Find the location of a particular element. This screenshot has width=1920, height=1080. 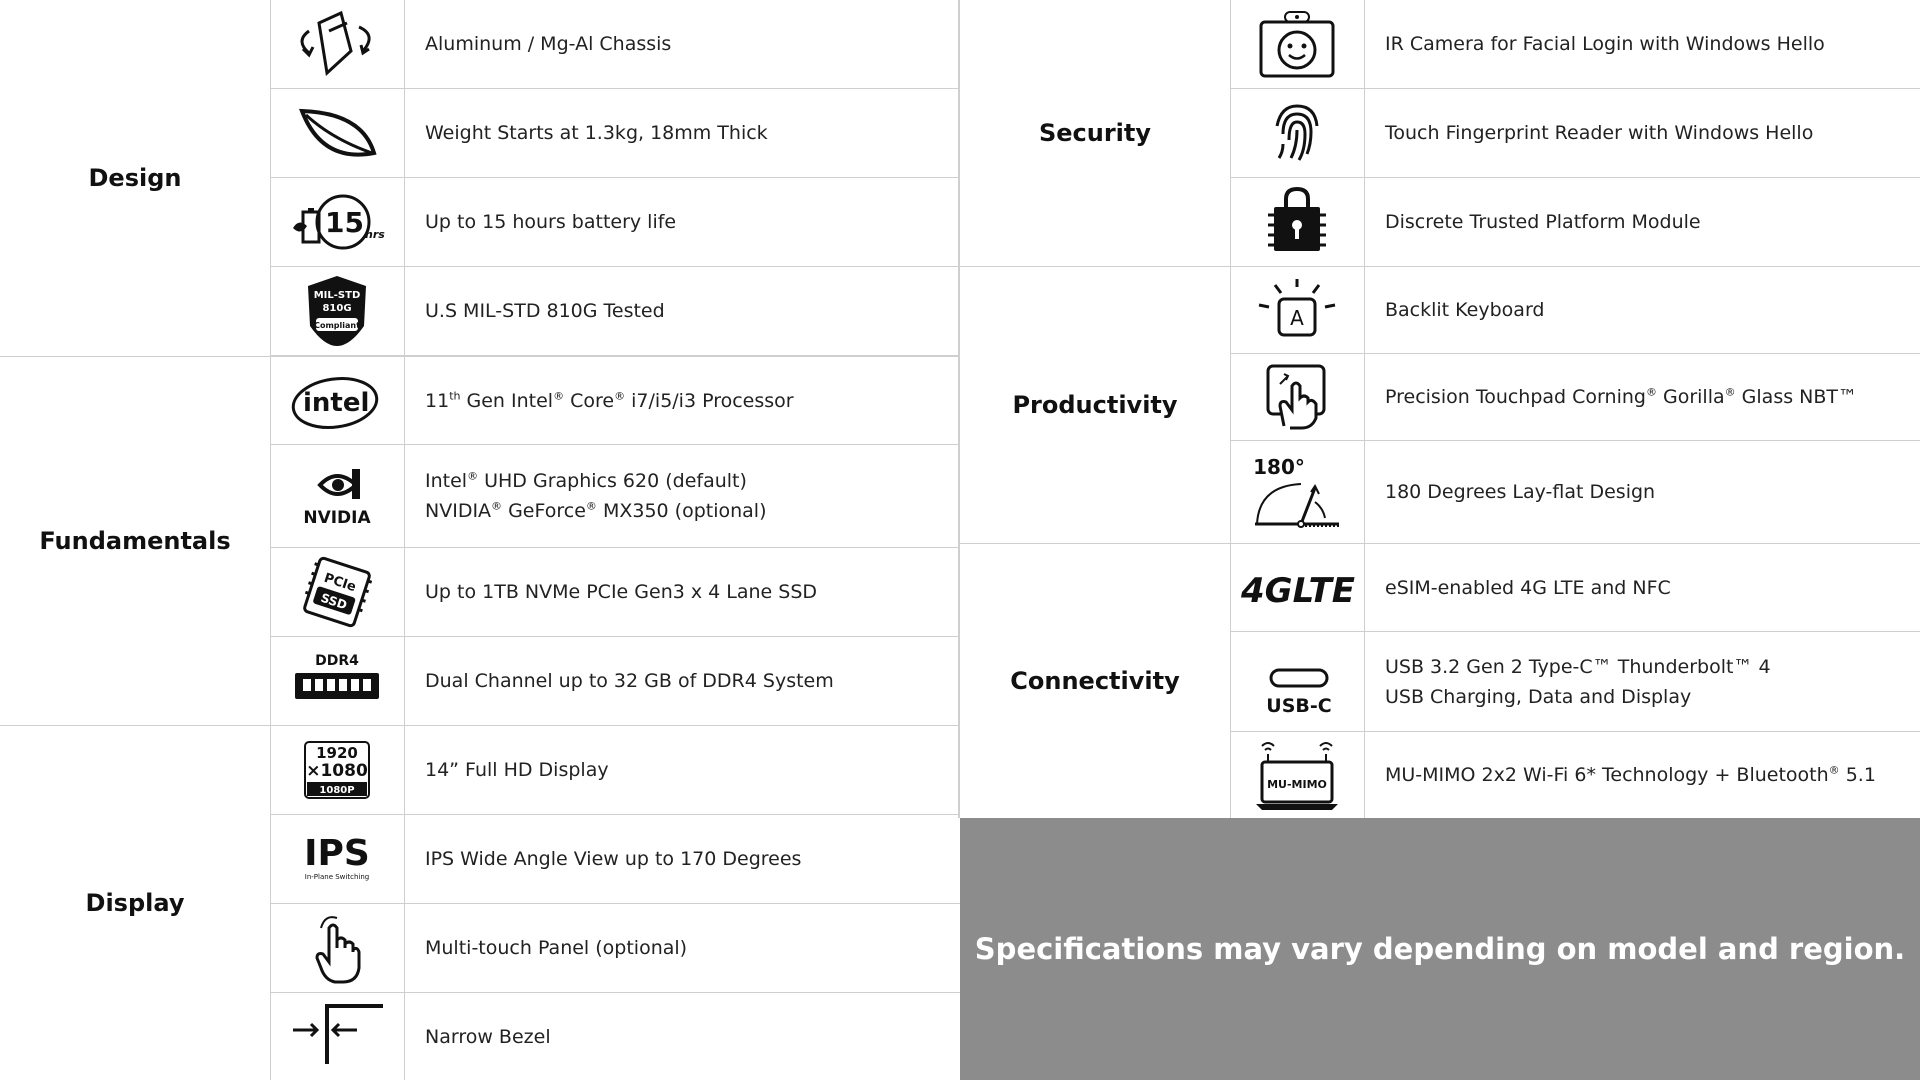

tpm-chip-lock-icon is located at coordinates (1297, 222).